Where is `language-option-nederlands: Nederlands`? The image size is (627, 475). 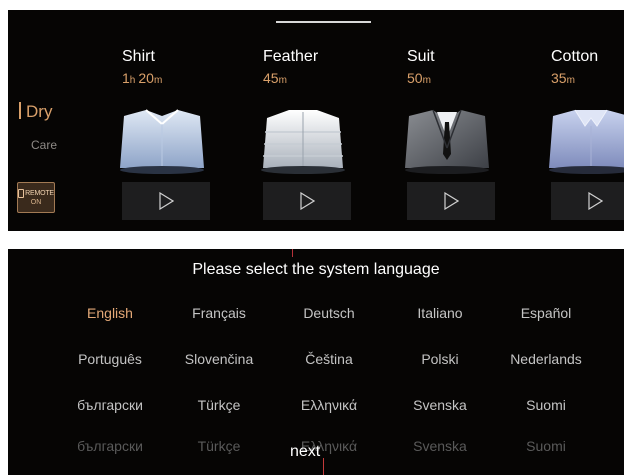
language-option-nederlands: Nederlands is located at coordinates (546, 359).